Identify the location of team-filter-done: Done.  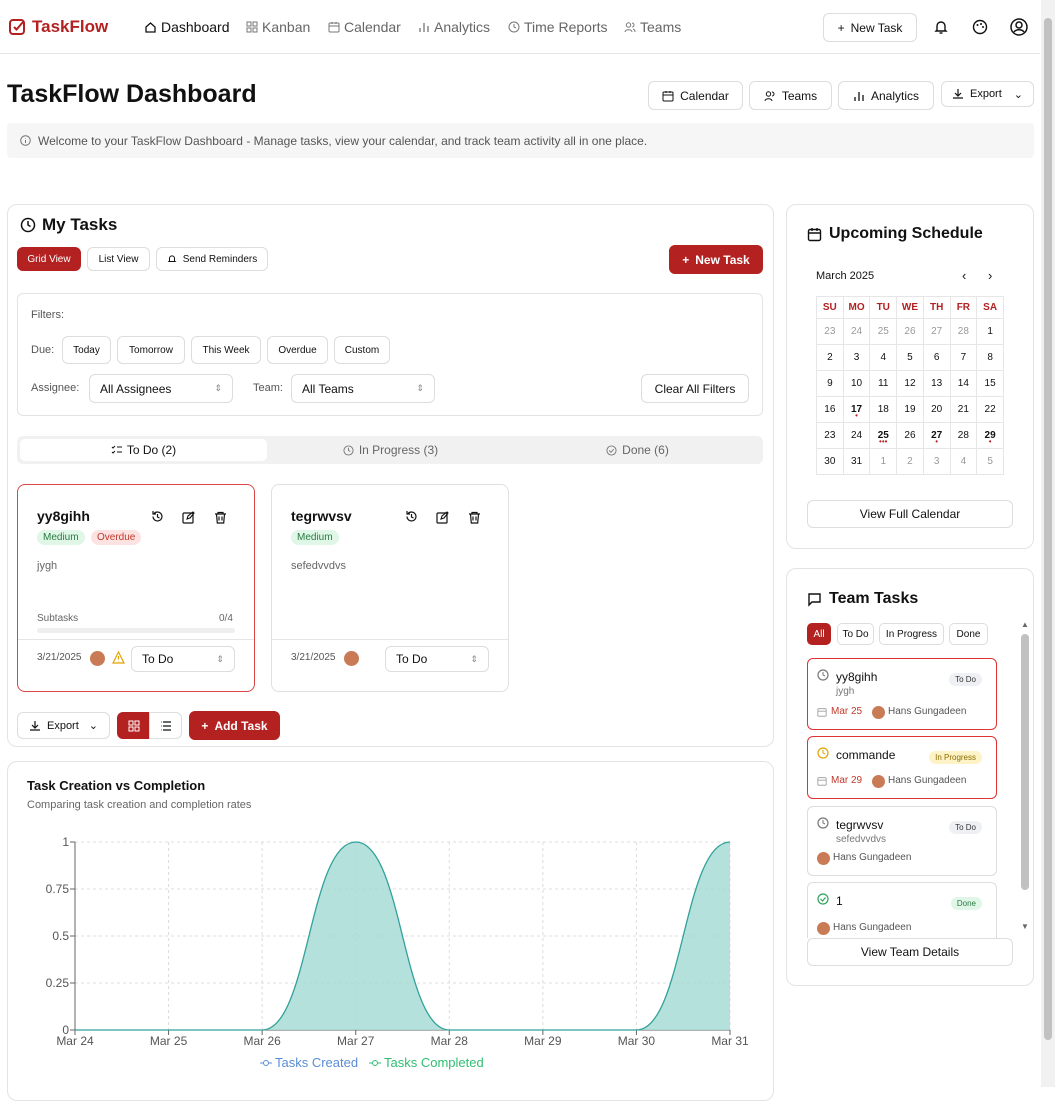
(968, 634).